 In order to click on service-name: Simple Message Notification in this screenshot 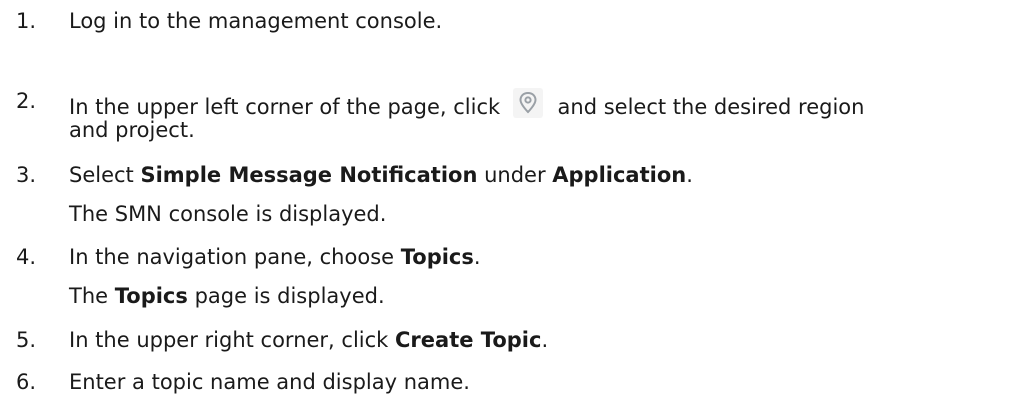, I will do `click(309, 175)`.